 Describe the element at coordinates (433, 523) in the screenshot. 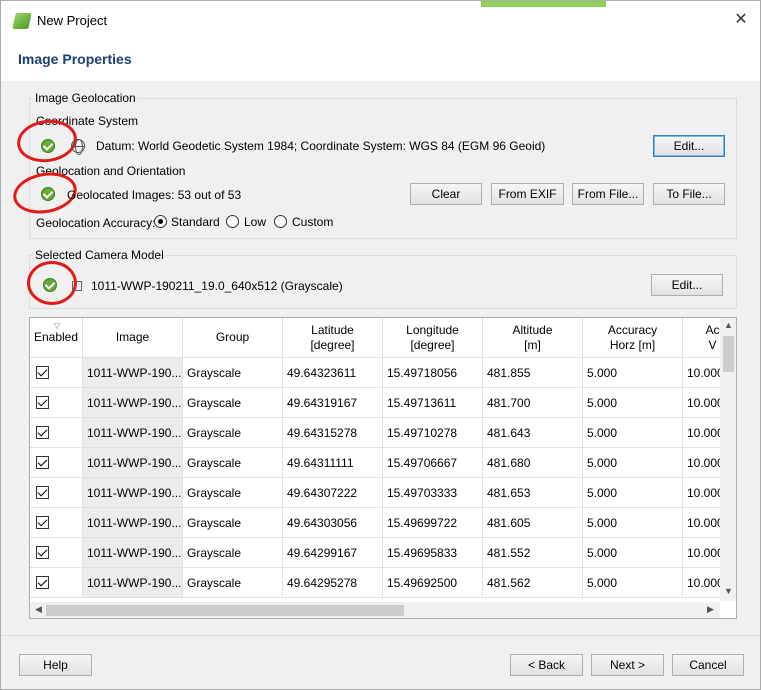

I see `cell-lon: 15.49699722` at that location.